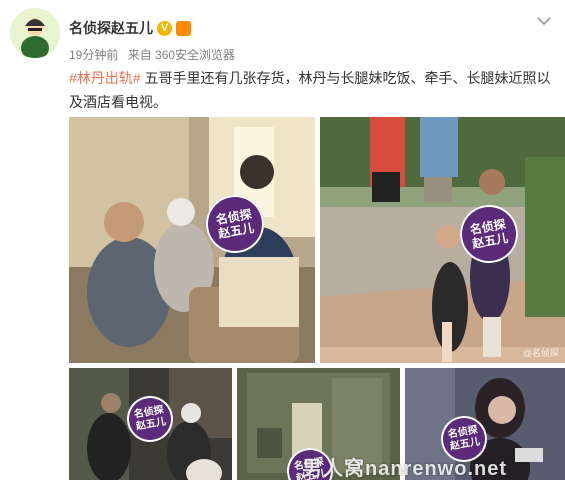 The width and height of the screenshot is (565, 481). I want to click on photo-credit: @名侦探, so click(540, 353).